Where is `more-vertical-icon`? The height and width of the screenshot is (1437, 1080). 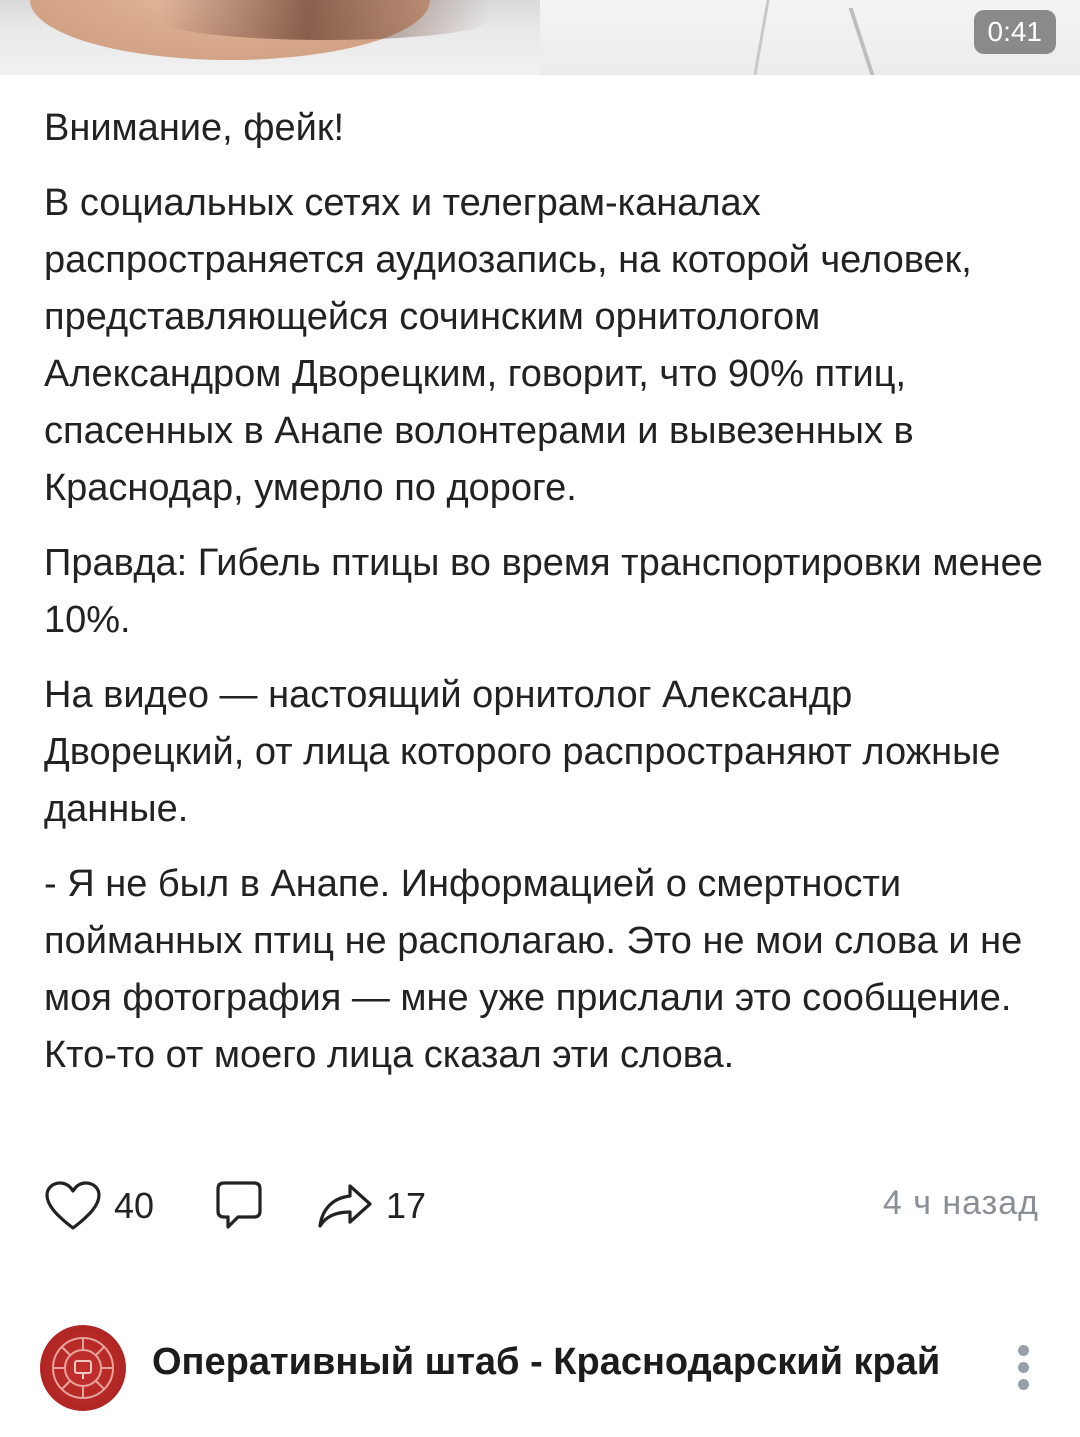 more-vertical-icon is located at coordinates (1023, 1370).